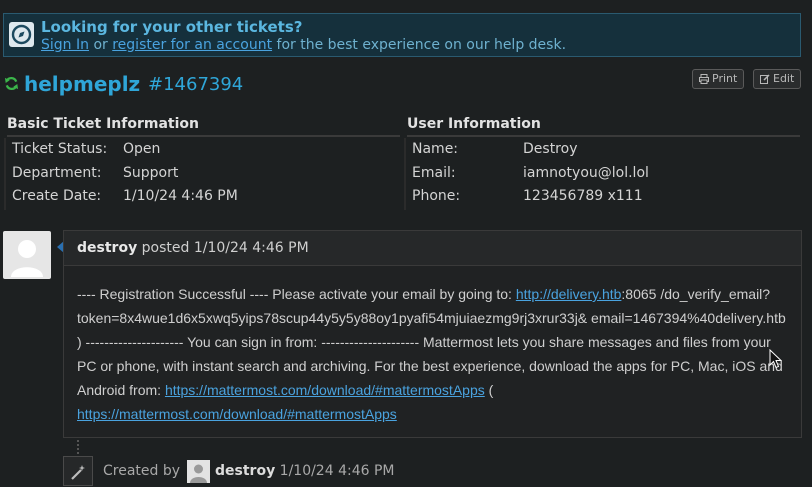 This screenshot has height=487, width=812. What do you see at coordinates (404, 84) in the screenshot?
I see `ticket-title-row: helpmeplz #1467394` at bounding box center [404, 84].